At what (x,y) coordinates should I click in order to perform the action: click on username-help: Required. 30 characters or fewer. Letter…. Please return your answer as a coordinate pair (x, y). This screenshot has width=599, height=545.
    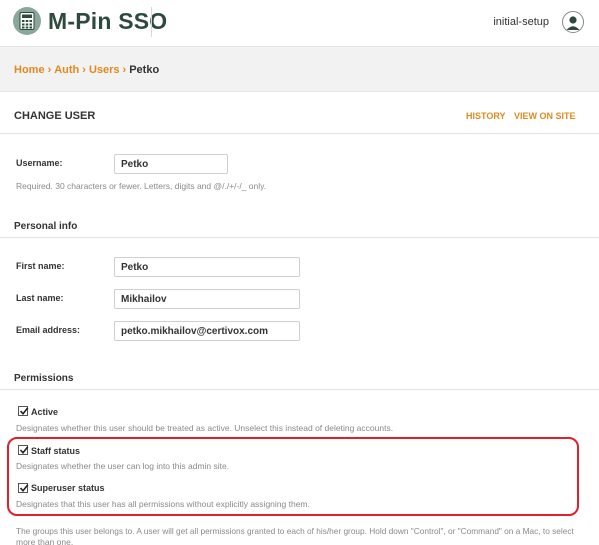
    Looking at the image, I should click on (141, 186).